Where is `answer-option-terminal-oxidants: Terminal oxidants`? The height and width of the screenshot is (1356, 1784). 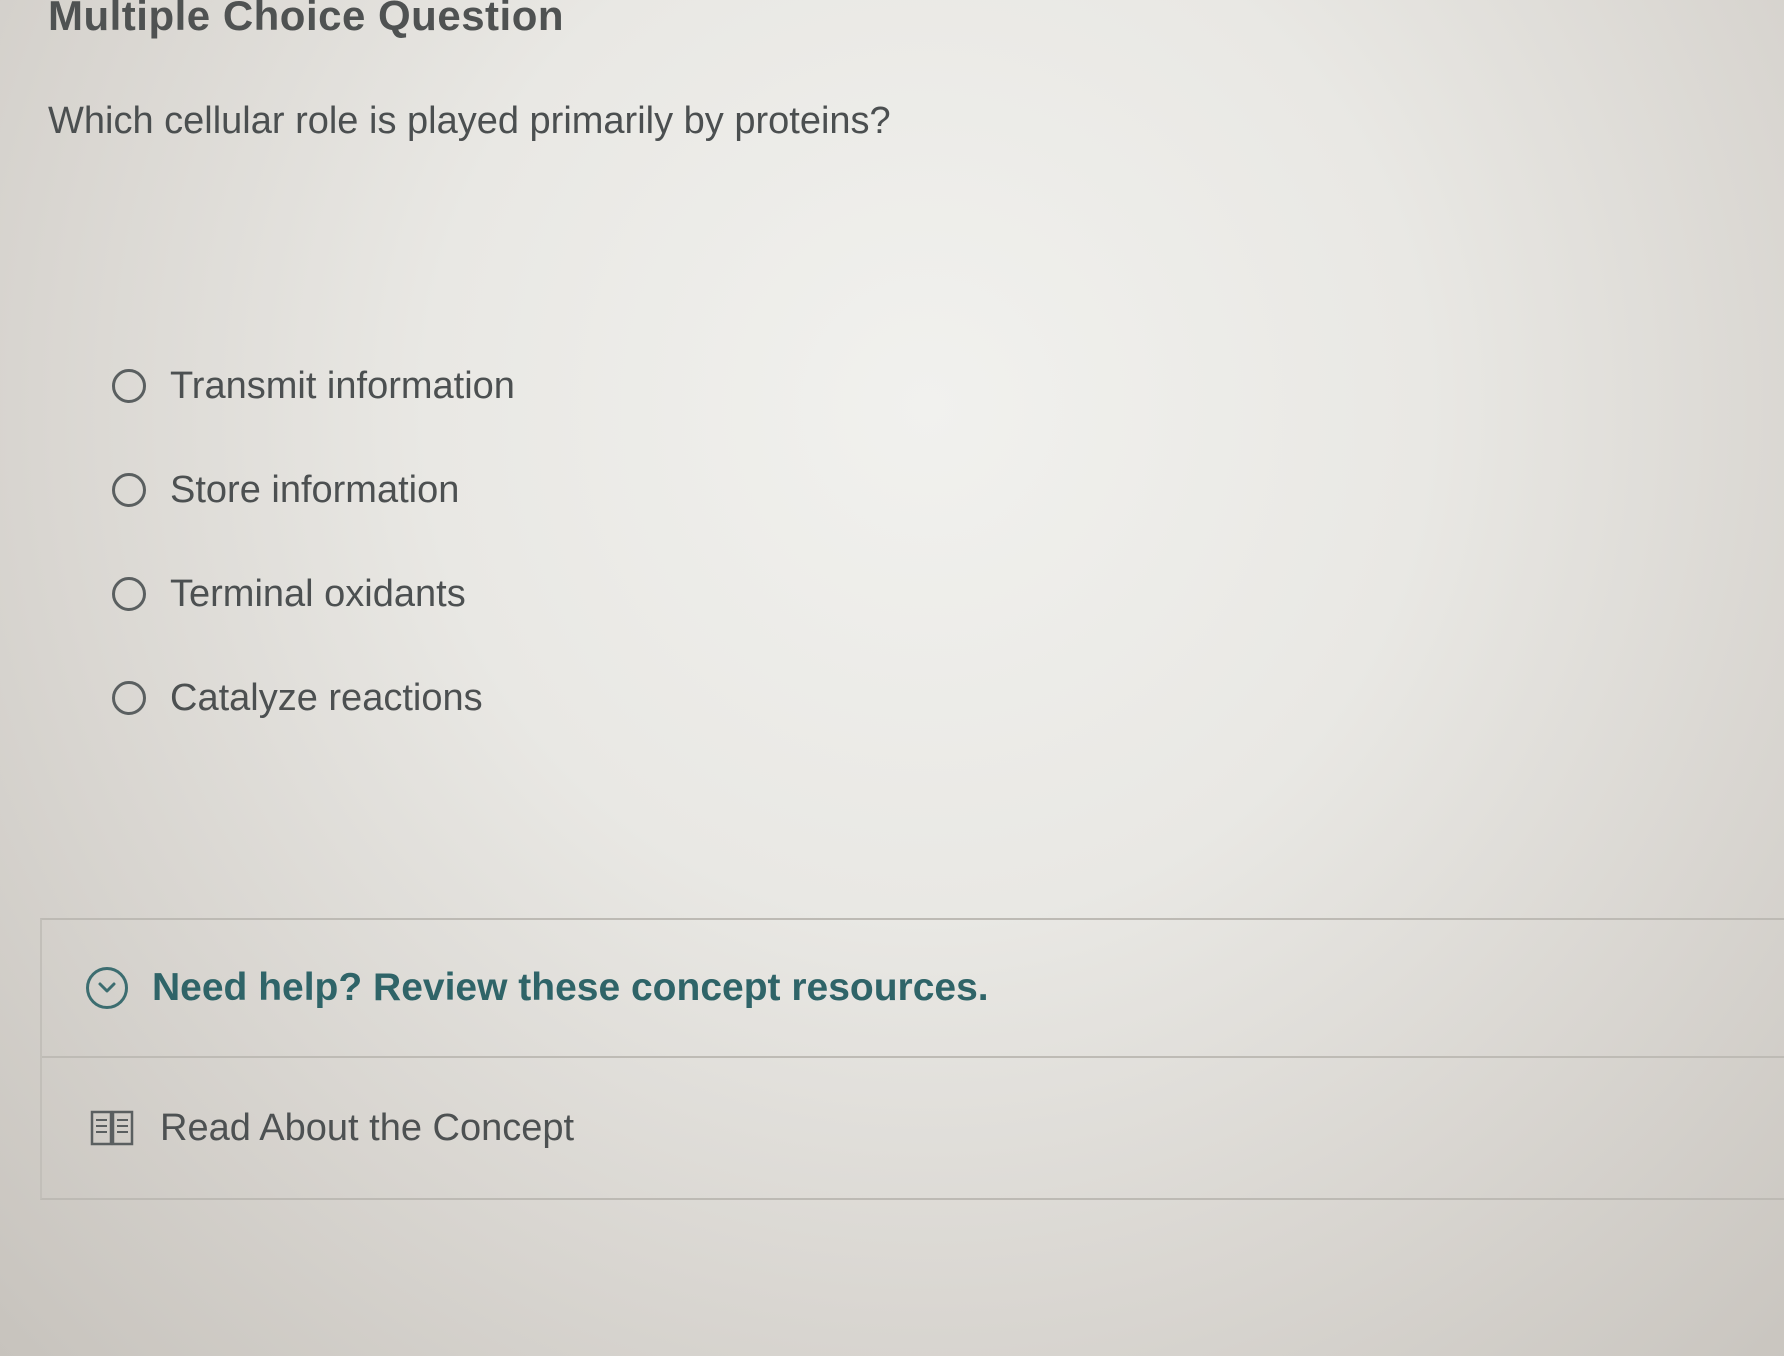 answer-option-terminal-oxidants: Terminal oxidants is located at coordinates (562, 594).